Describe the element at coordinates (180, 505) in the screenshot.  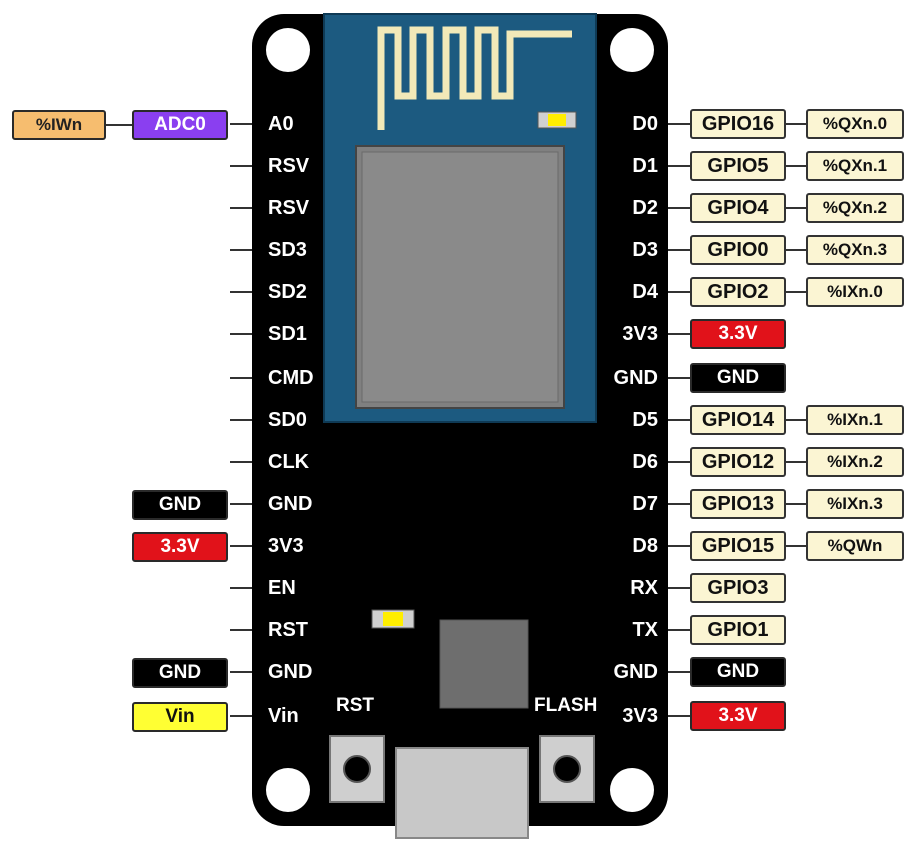
I see `left-gnd-tag-1: GND` at that location.